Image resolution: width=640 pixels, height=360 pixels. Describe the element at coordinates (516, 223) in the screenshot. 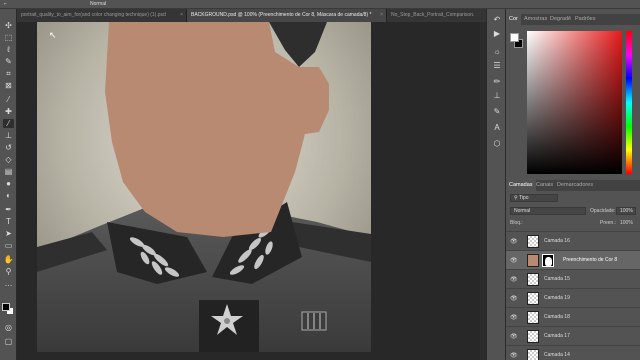

I see `lock-label: Bloq.:` at that location.